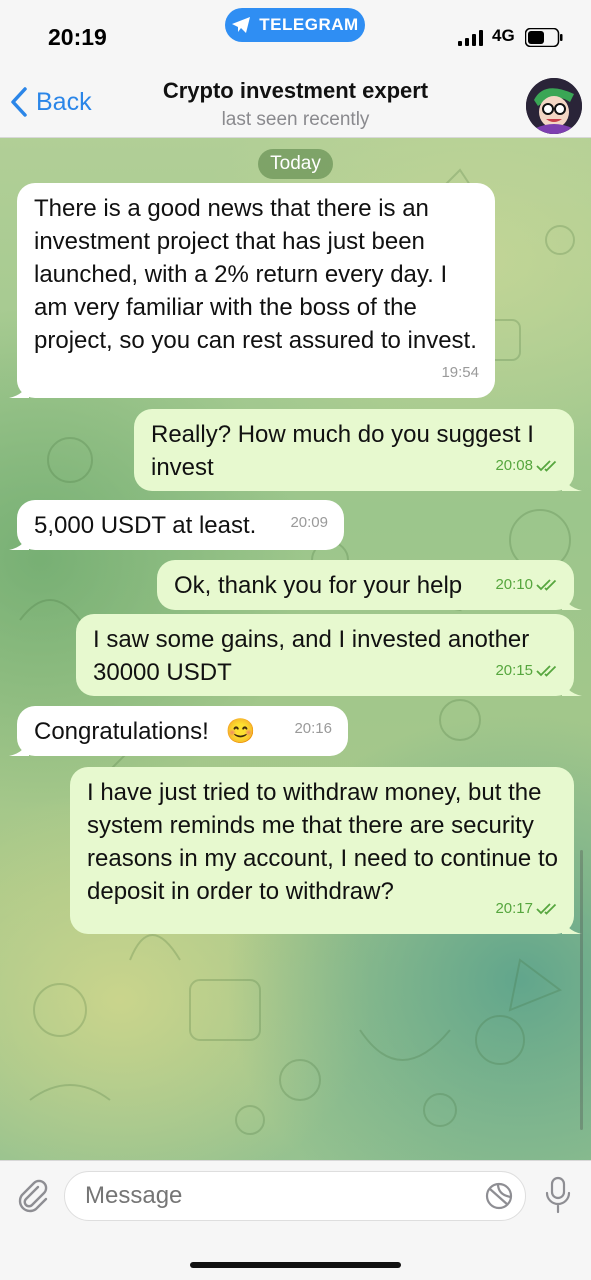 This screenshot has width=591, height=1280. Describe the element at coordinates (581, 990) in the screenshot. I see `scrollbar` at that location.